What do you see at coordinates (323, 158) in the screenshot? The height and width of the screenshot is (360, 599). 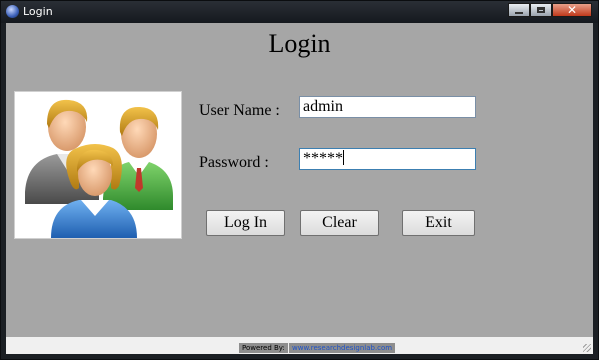 I see `password-value: *****` at bounding box center [323, 158].